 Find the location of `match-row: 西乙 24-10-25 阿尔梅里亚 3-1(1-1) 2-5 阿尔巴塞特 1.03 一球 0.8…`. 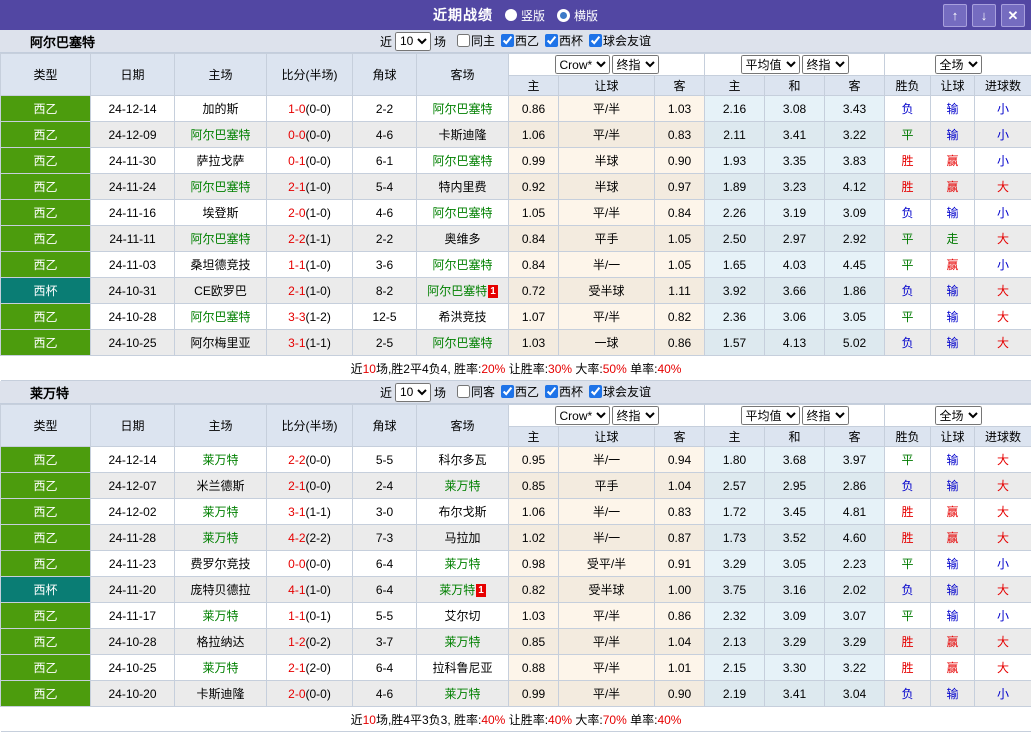

match-row: 西乙 24-10-25 阿尔梅里亚 3-1(1-1) 2-5 阿尔巴塞特 1.03 一球 0.8… is located at coordinates (515, 342).